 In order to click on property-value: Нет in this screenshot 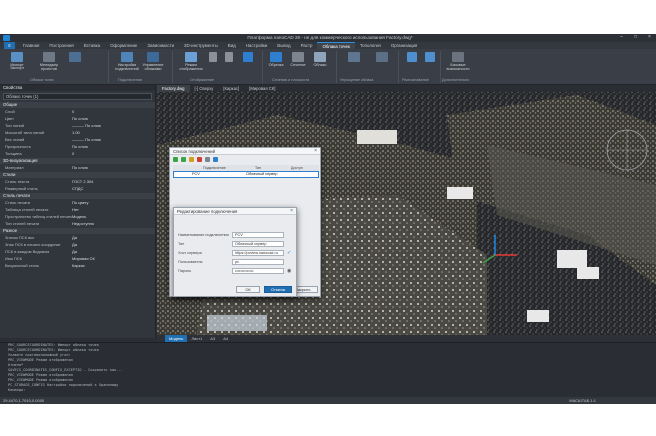, I will do `click(113, 209)`.